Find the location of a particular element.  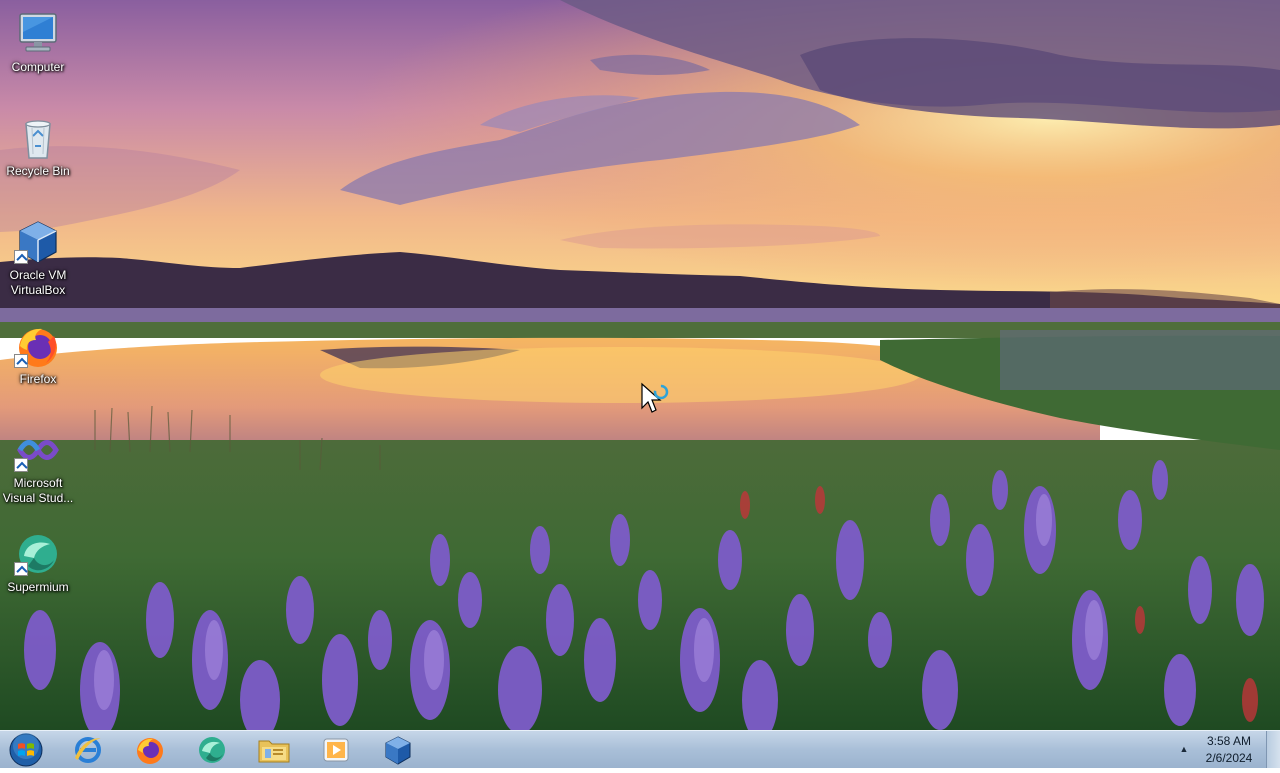

media-player-icon is located at coordinates (336, 750).